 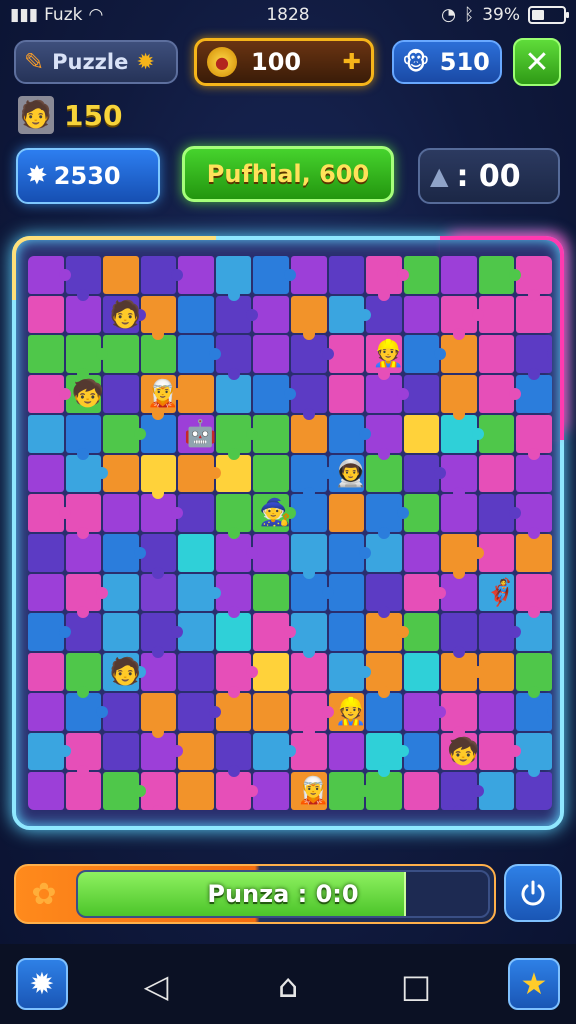 I want to click on settings-button: ✹, so click(x=42, y=984).